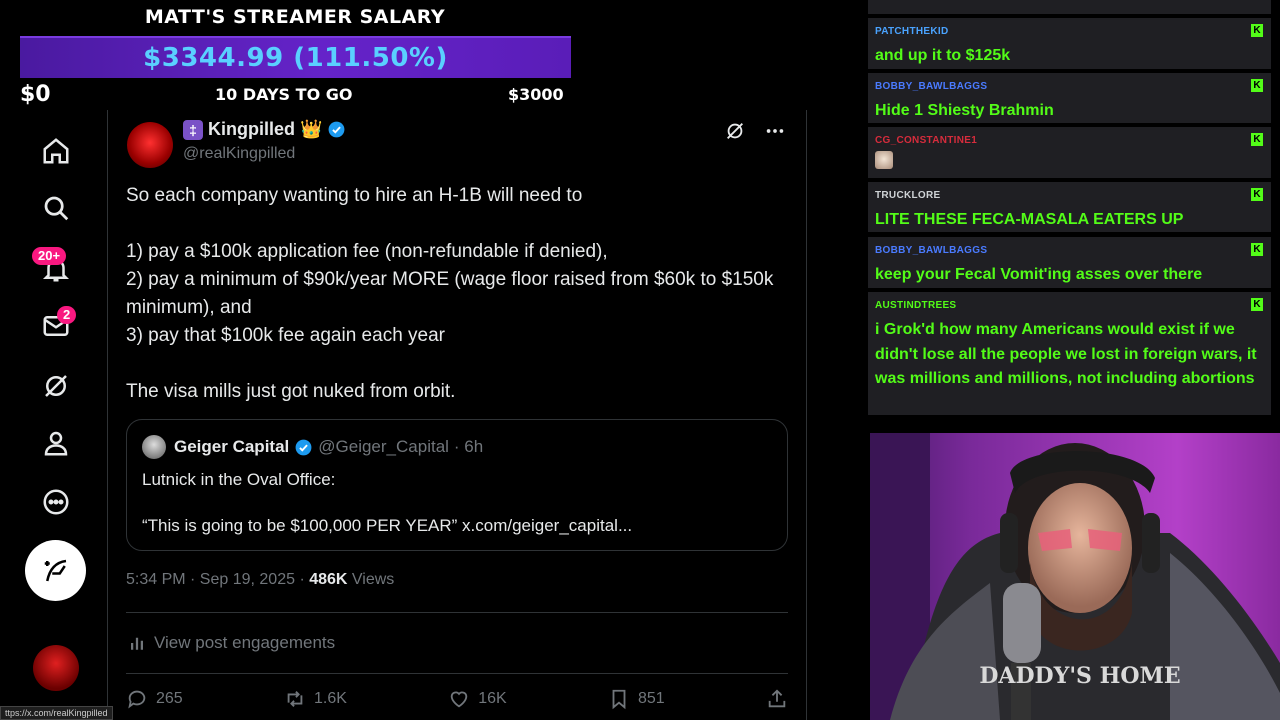  I want to click on home-icon, so click(56, 151).